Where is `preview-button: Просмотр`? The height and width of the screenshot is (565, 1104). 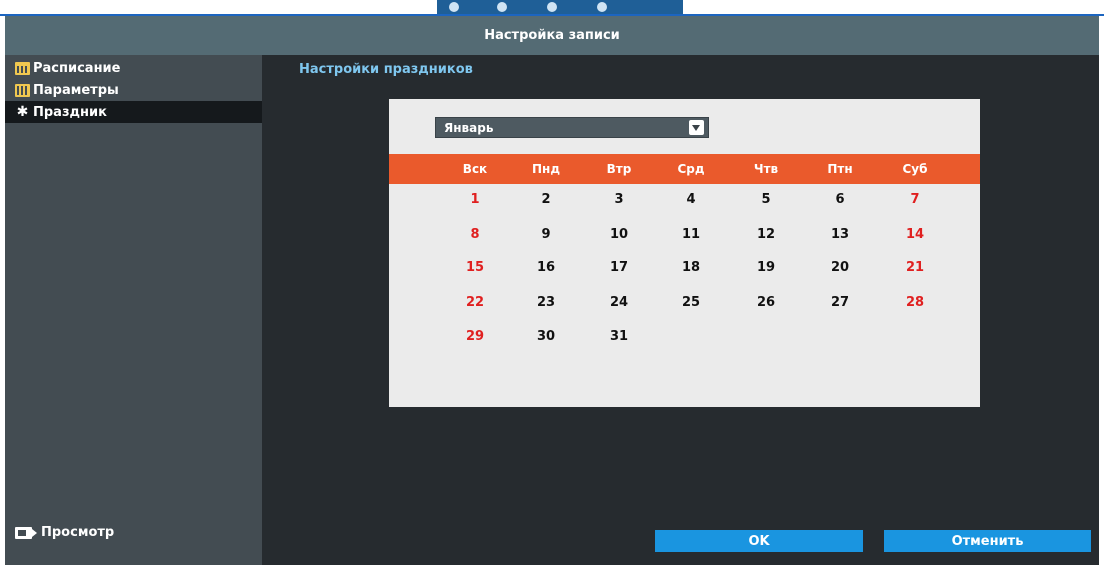
preview-button: Просмотр is located at coordinates (59, 532).